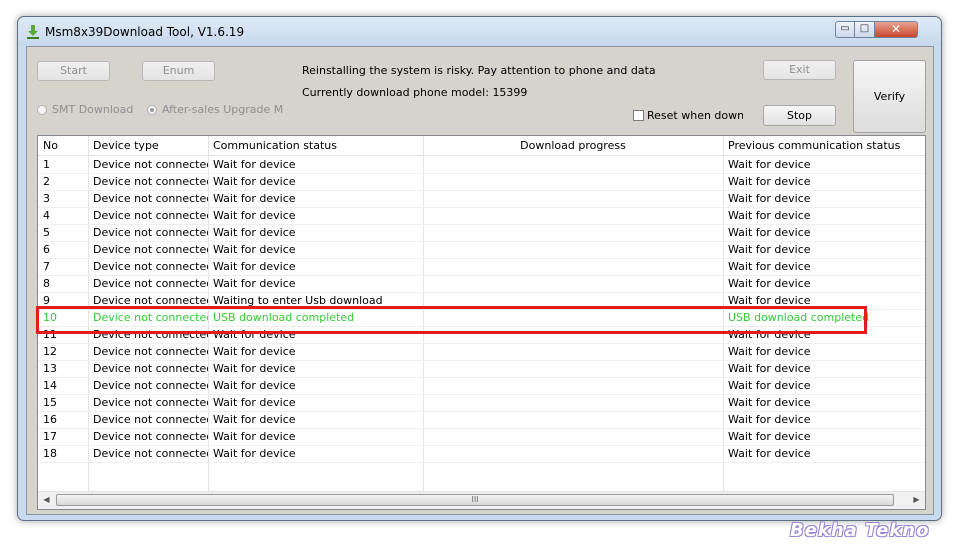 Image resolution: width=963 pixels, height=545 pixels. I want to click on cell-no: 1, so click(46, 164).